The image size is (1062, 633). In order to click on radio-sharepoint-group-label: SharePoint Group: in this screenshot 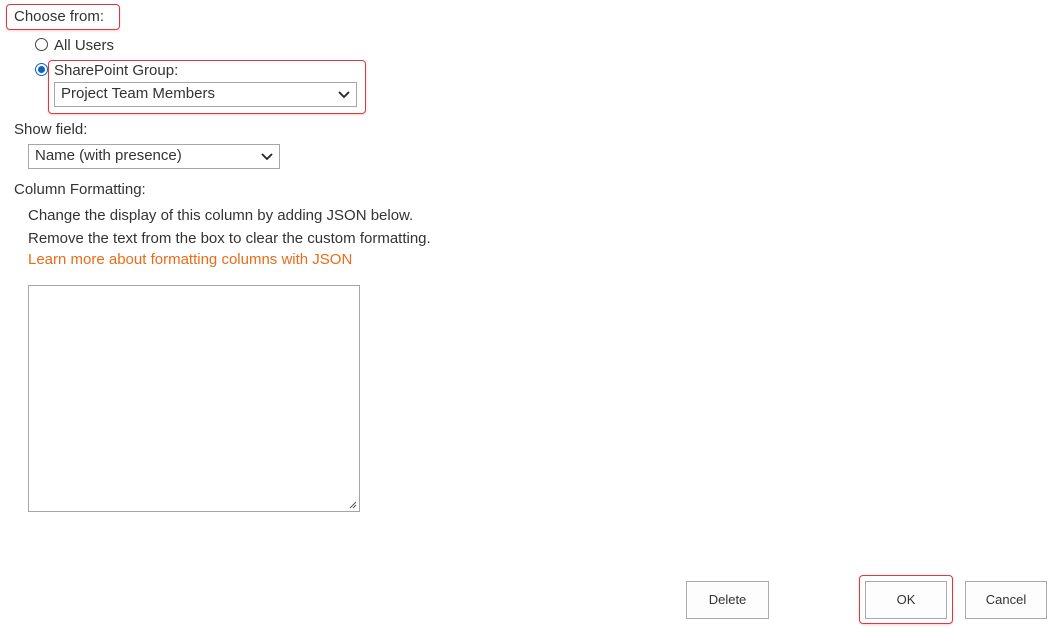, I will do `click(116, 71)`.